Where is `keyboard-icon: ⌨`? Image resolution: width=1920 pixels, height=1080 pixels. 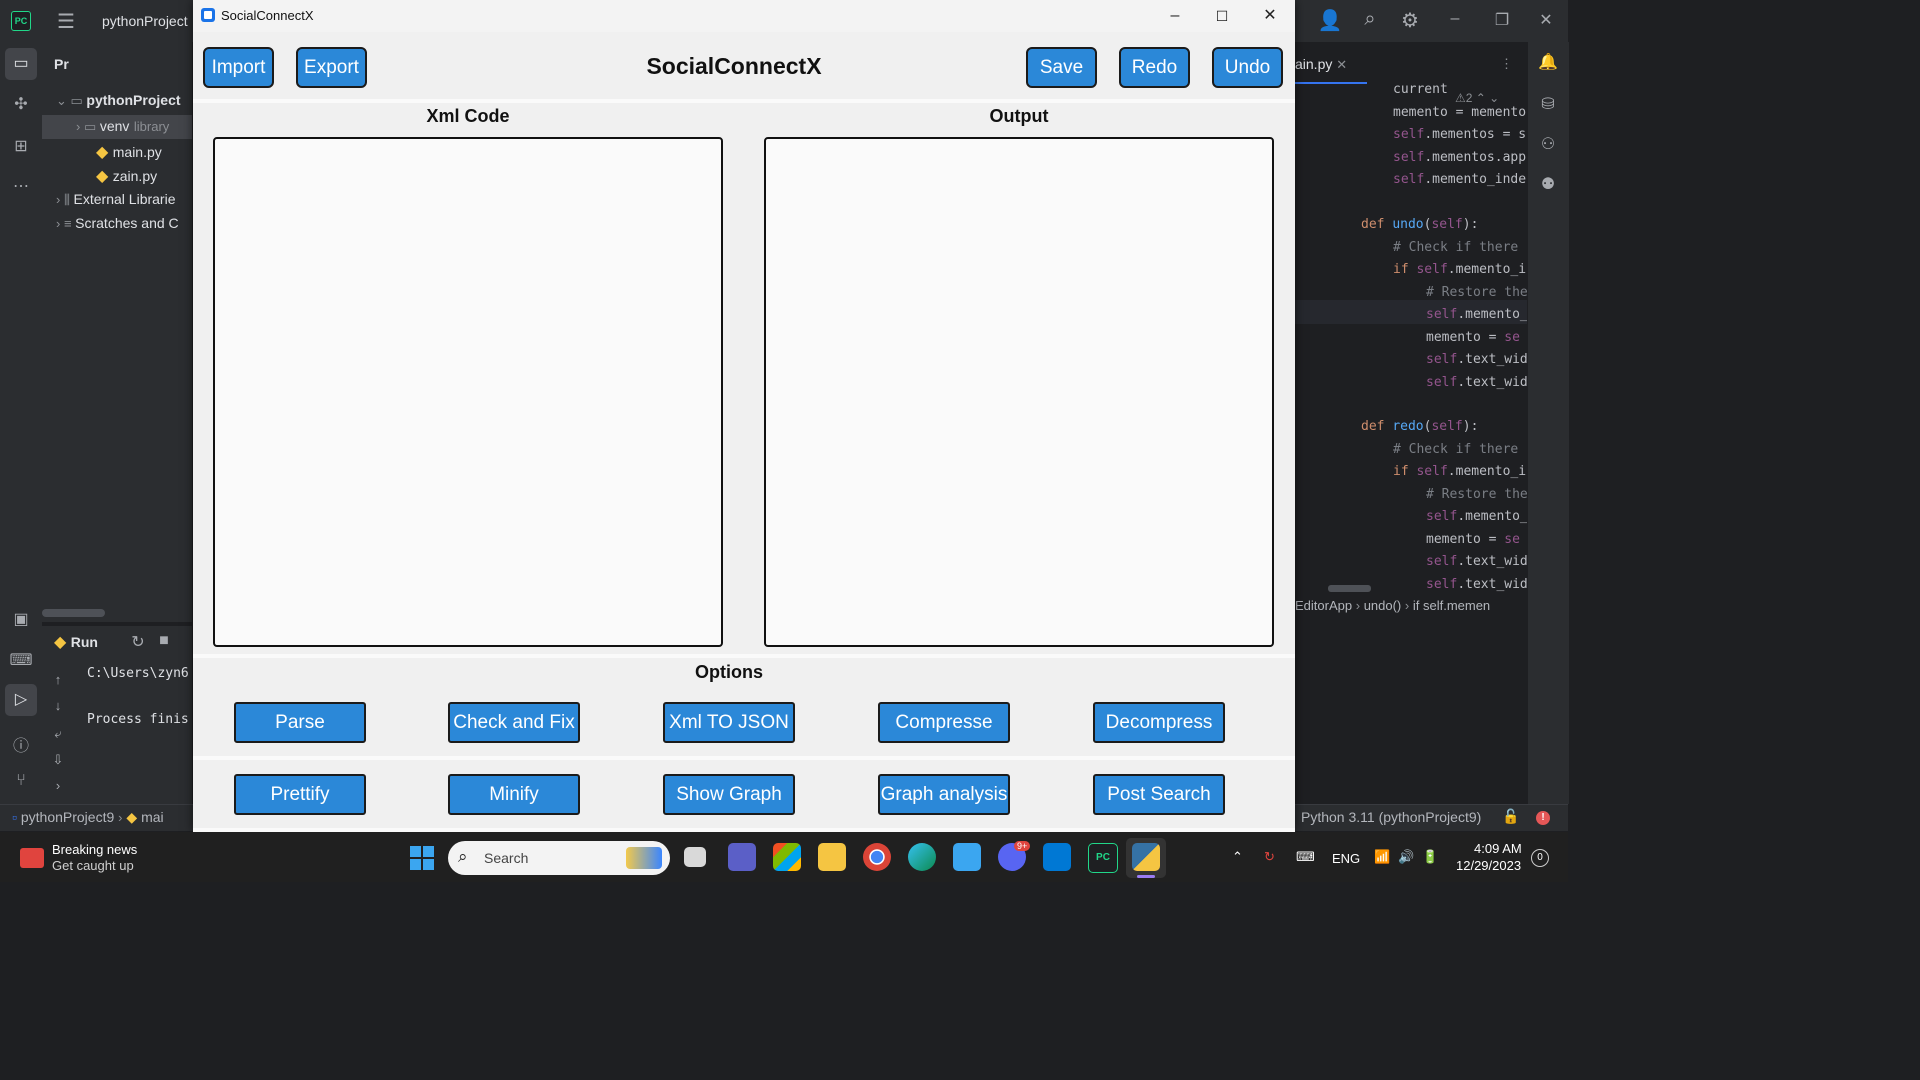 keyboard-icon: ⌨ is located at coordinates (1305, 857).